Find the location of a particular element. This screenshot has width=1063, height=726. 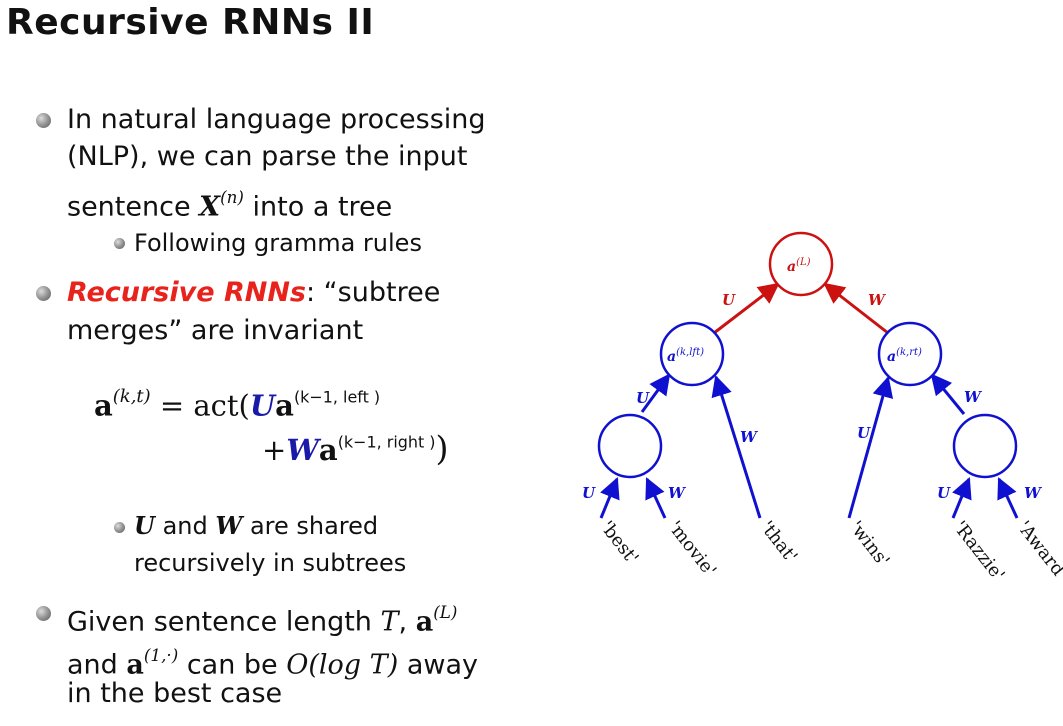

word-label: 'Award' is located at coordinates (1038, 550).